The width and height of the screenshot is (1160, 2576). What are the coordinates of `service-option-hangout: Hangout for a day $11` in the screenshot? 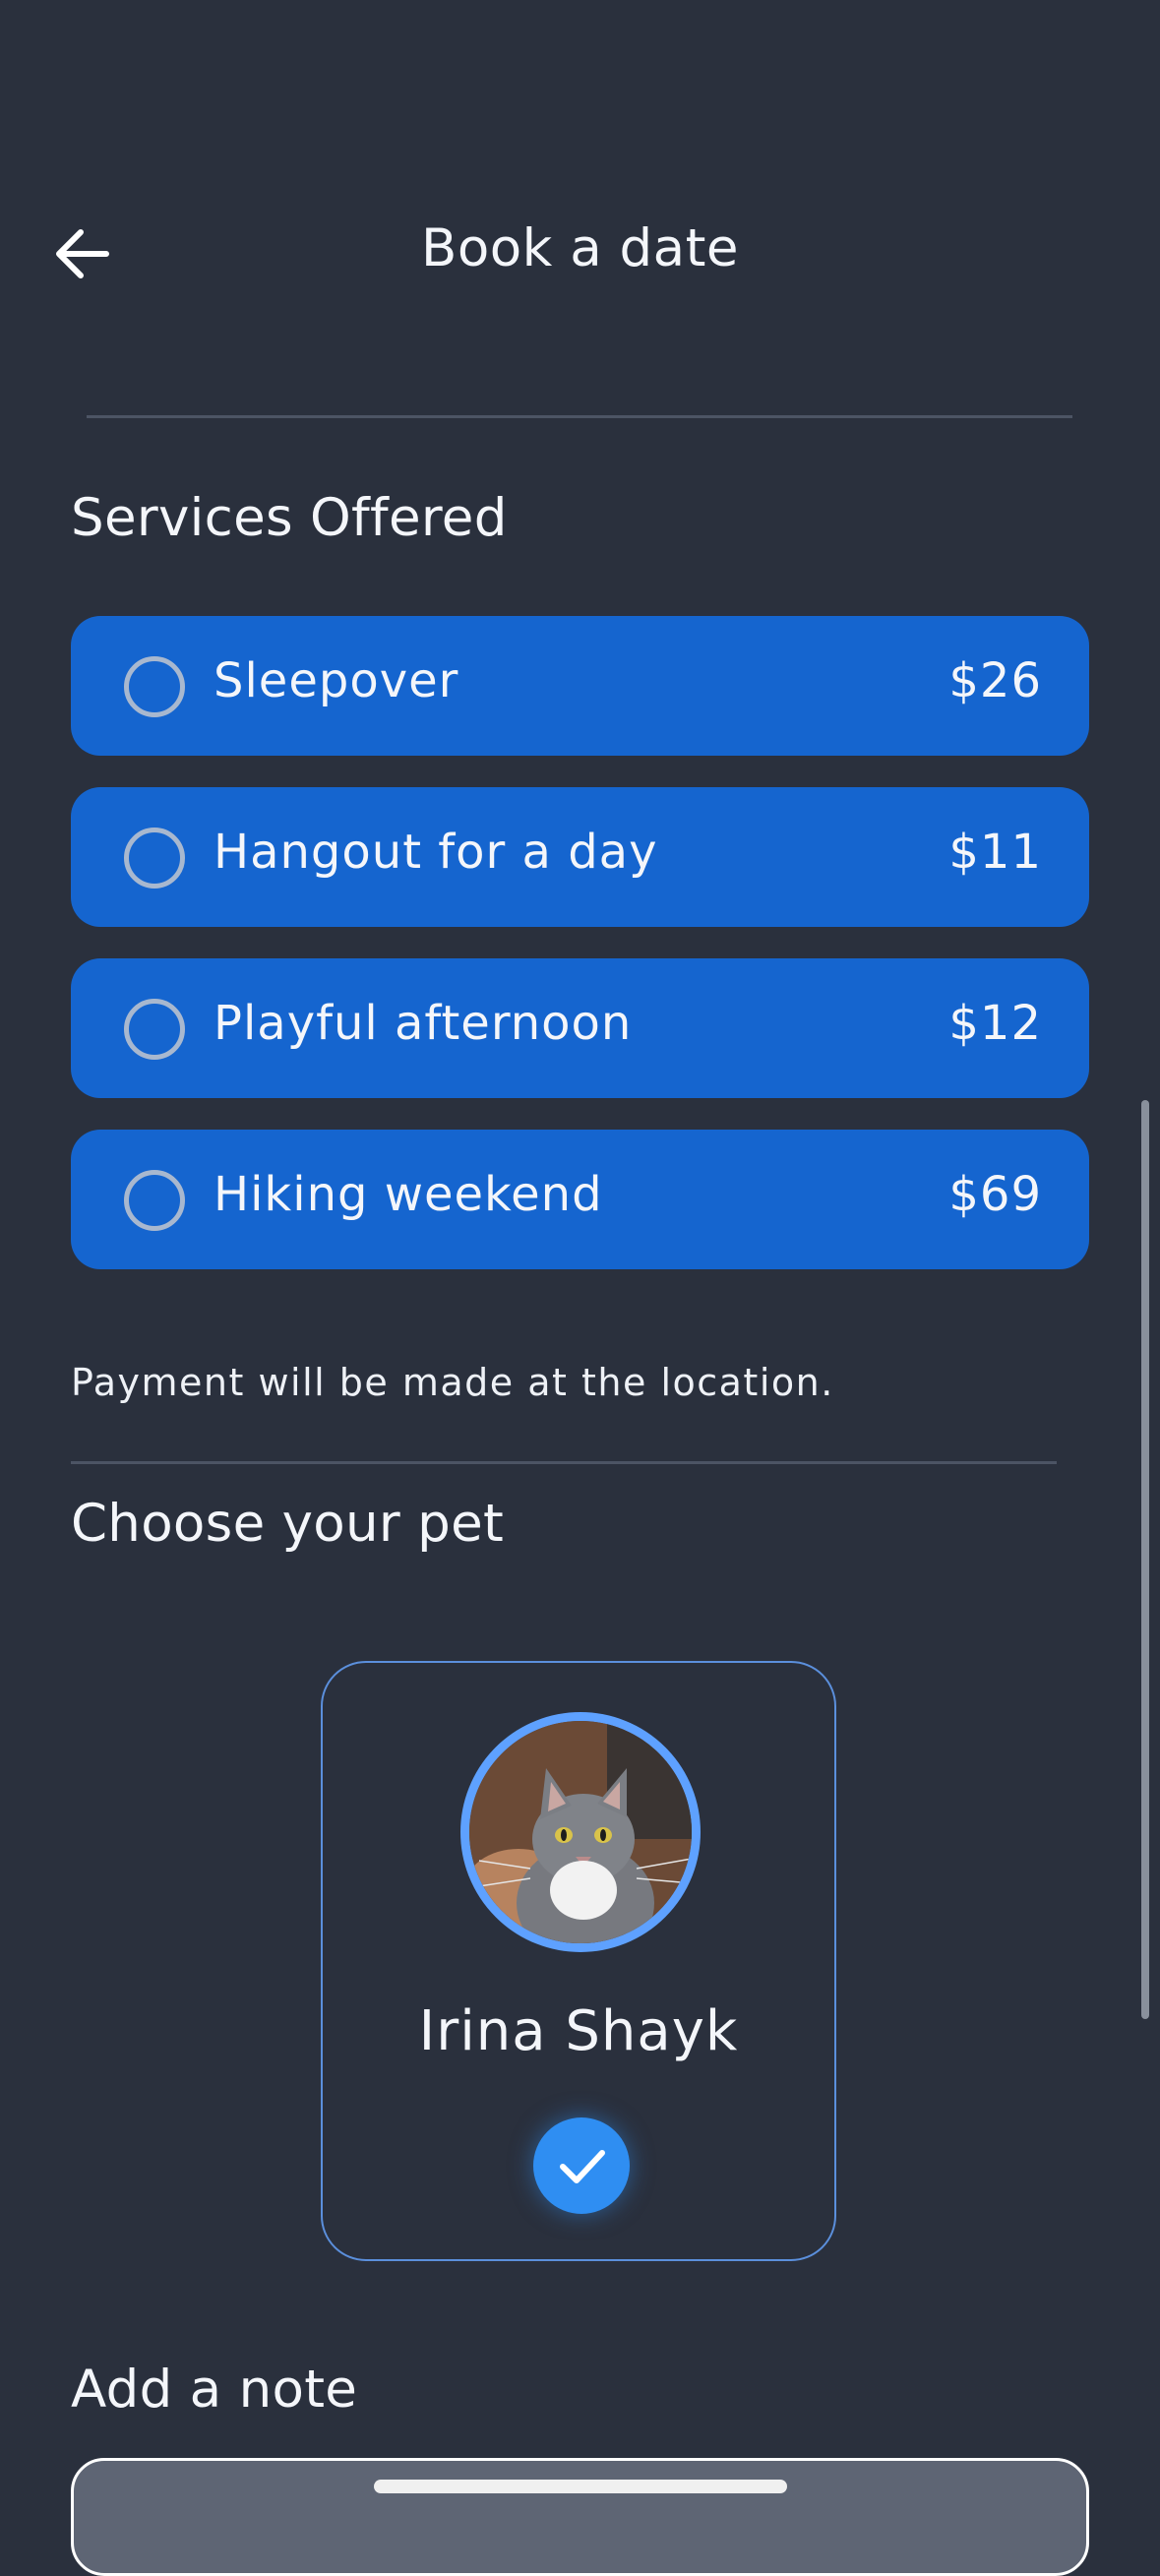 It's located at (580, 857).